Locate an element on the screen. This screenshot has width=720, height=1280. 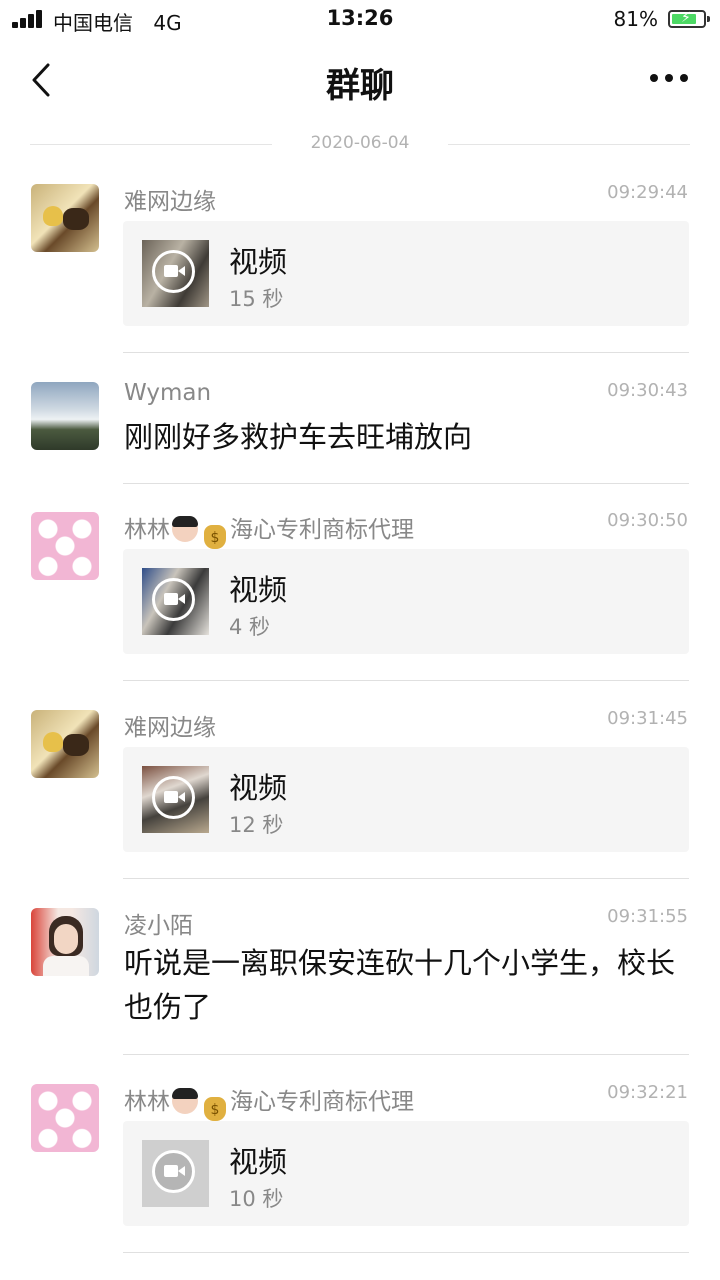
video-card: 视频 10 秒 is located at coordinates (406, 1173).